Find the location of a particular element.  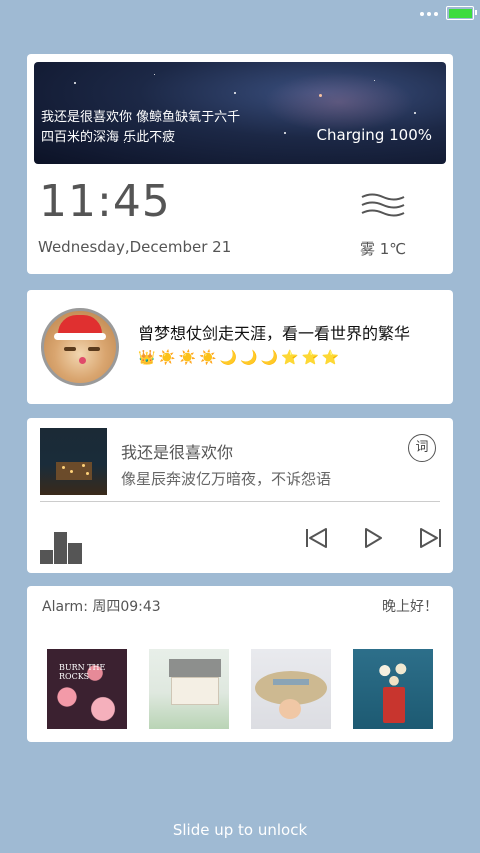

charging-status: Charging 100% is located at coordinates (374, 135).